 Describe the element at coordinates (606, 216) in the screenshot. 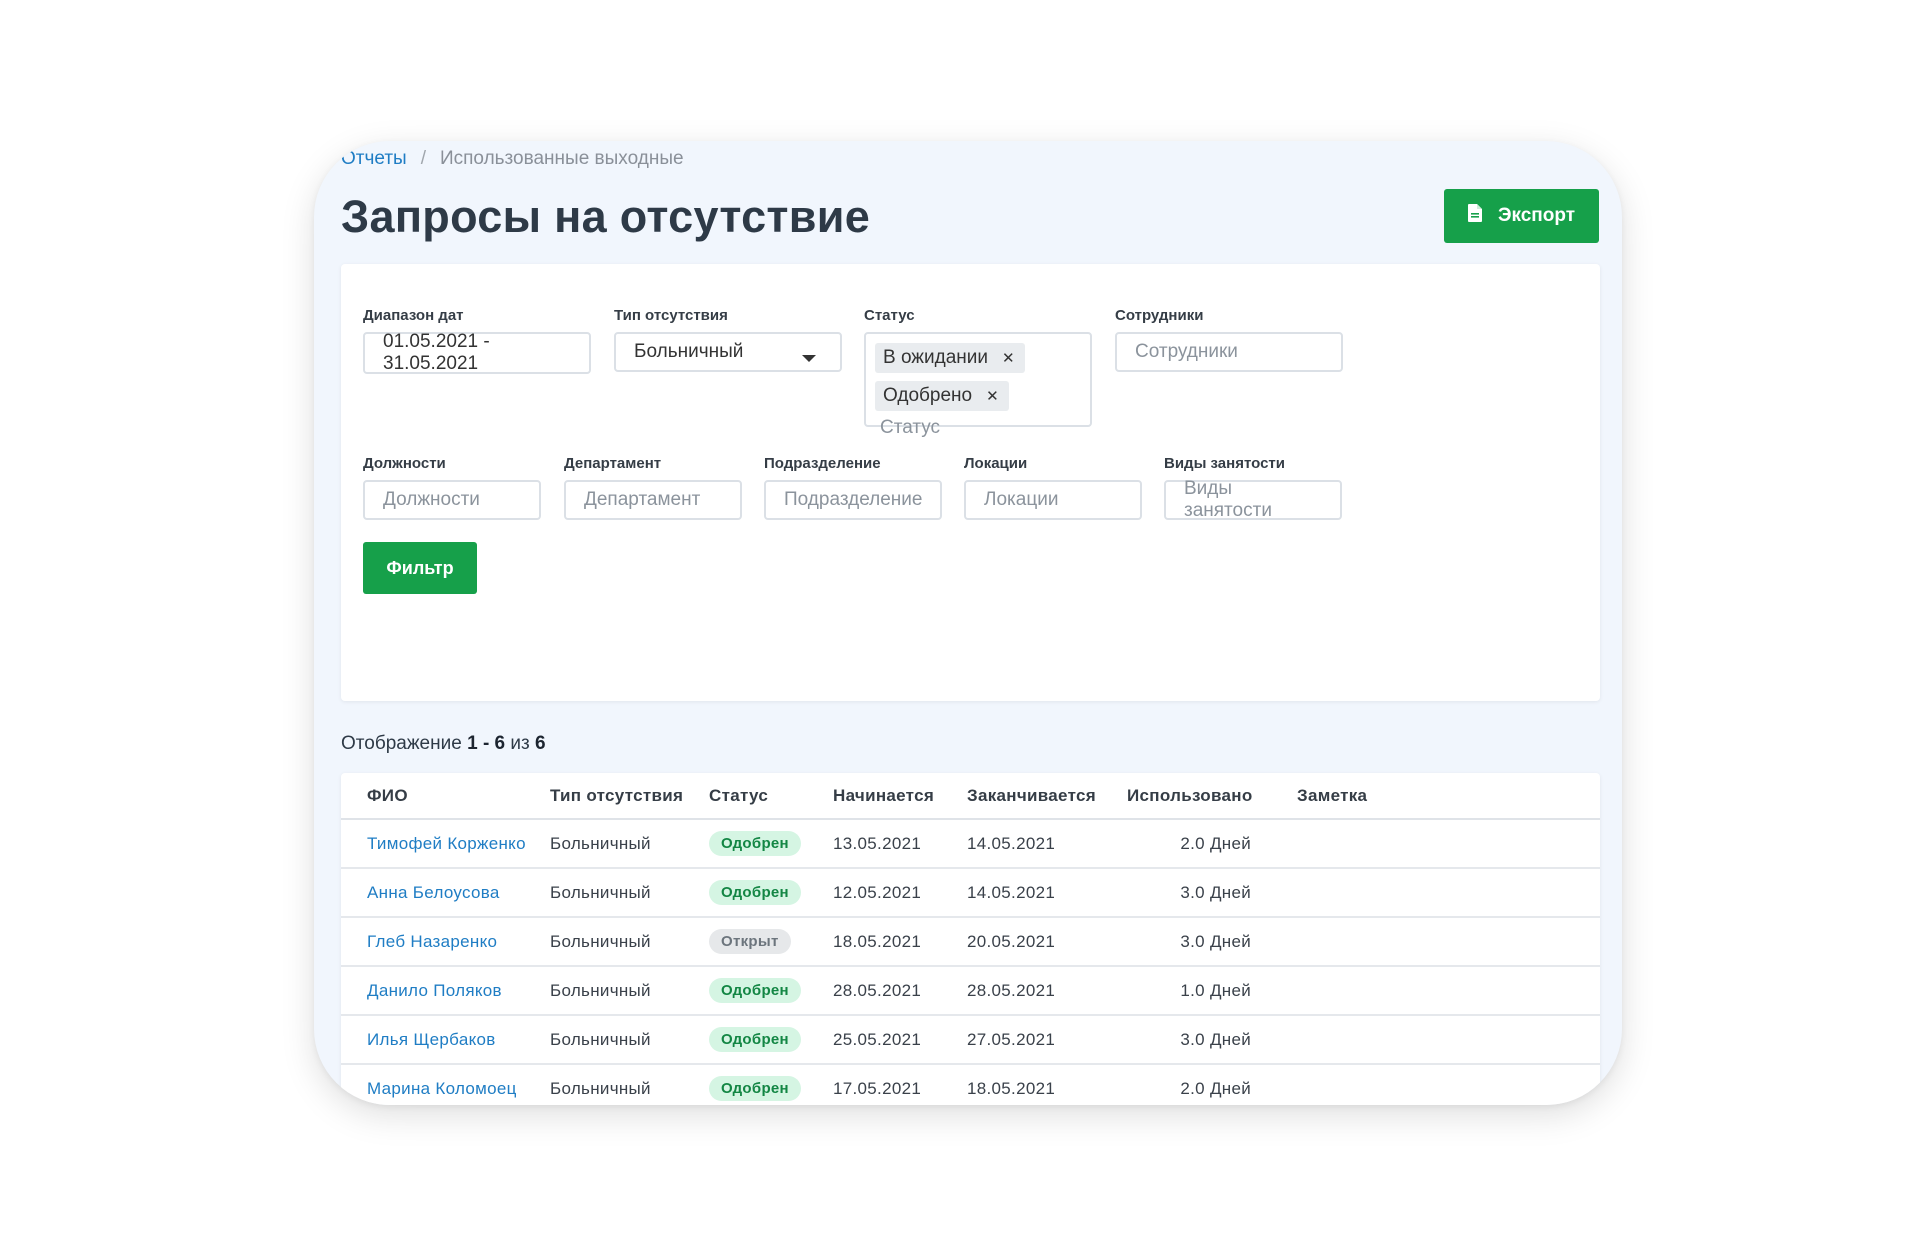

I see `page-title: Запросы на отсутствие` at that location.